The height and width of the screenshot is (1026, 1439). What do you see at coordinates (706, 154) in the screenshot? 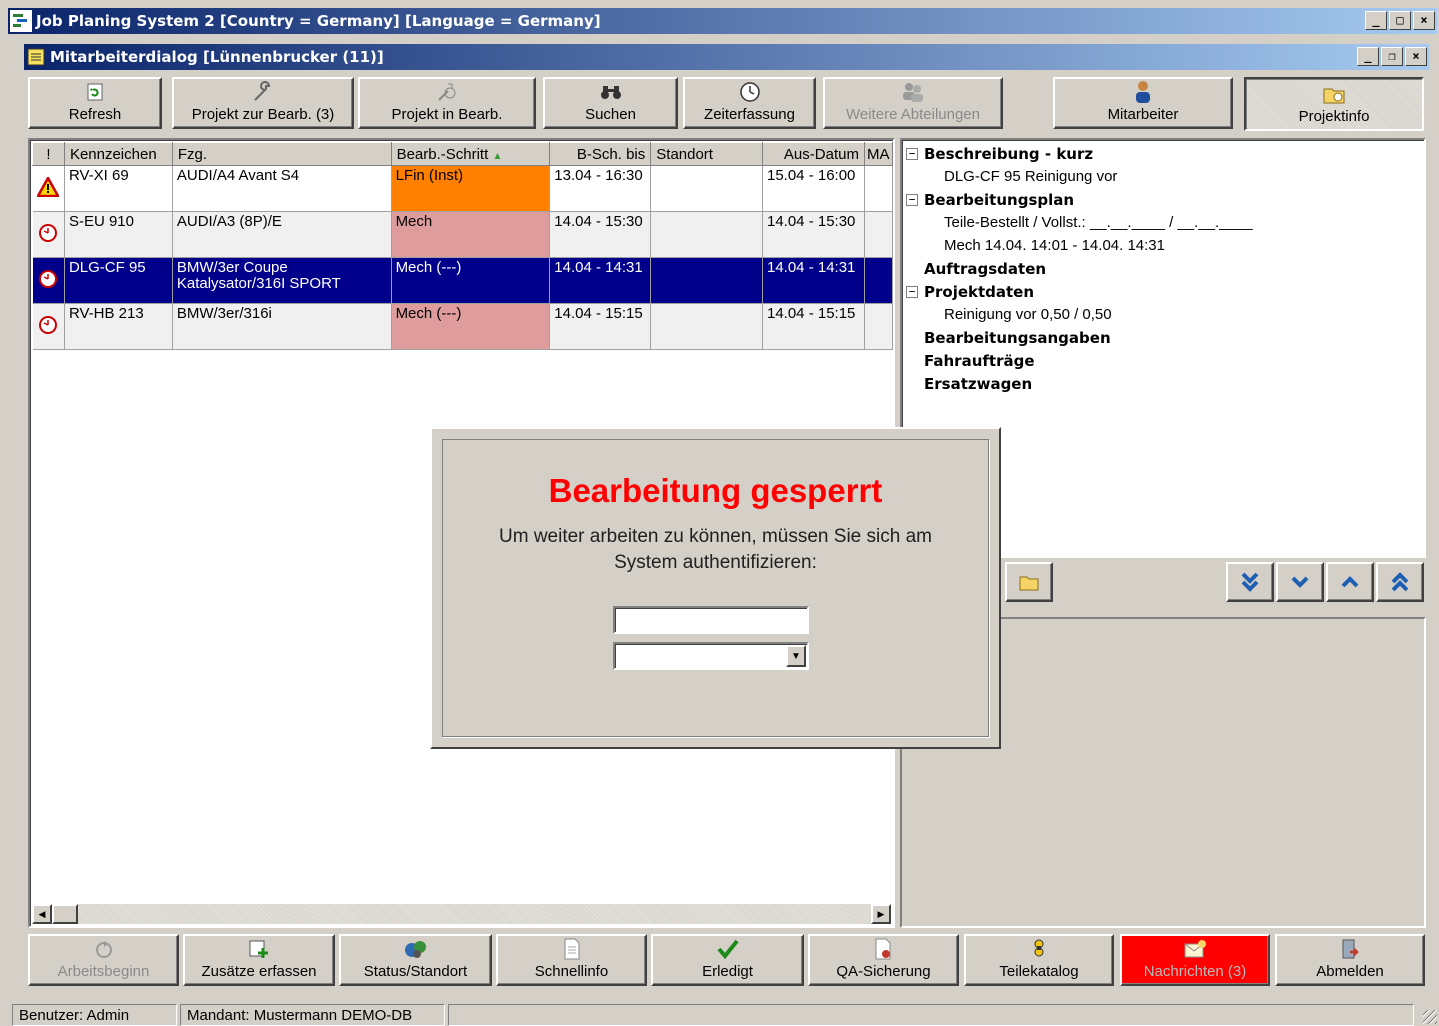
I see `col-header-standort: Standort` at bounding box center [706, 154].